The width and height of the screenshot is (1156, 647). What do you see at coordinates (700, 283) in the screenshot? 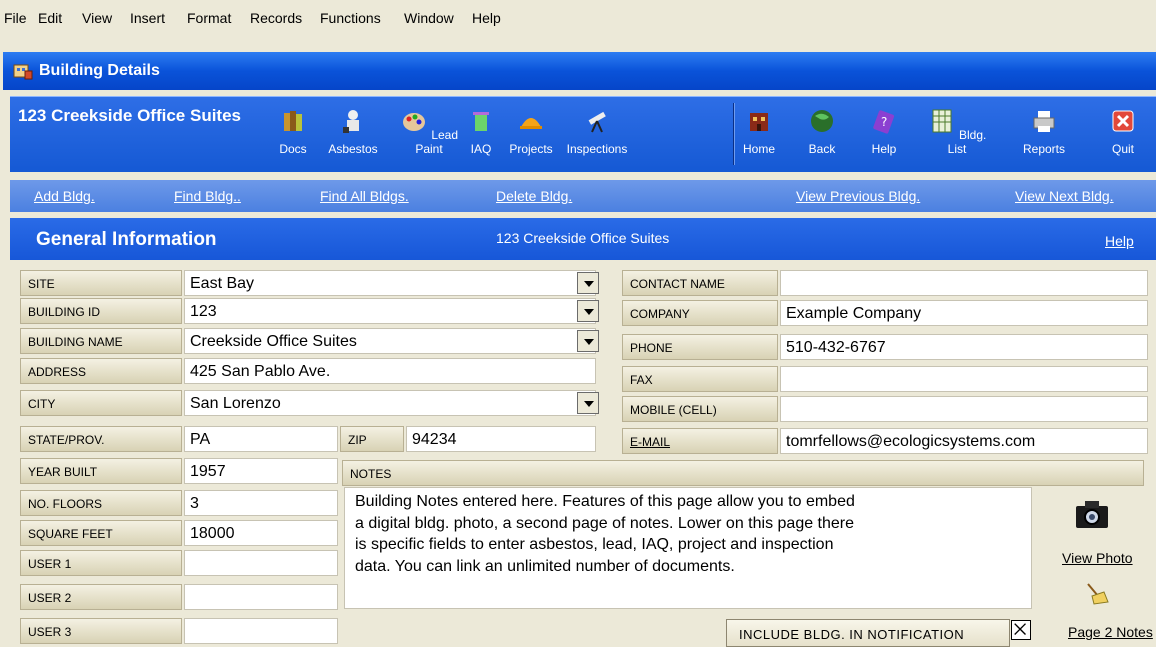
I see `contact-name-label: CONTACT NAME` at bounding box center [700, 283].